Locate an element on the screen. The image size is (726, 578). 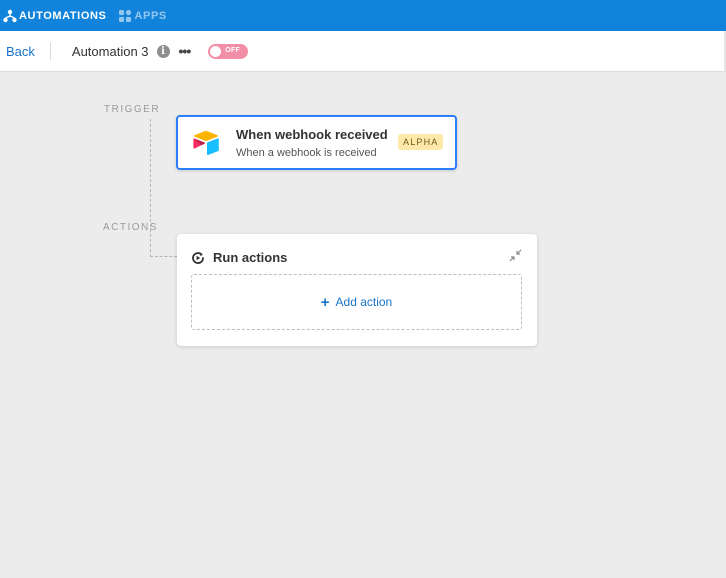
add-action-button: + Add action is located at coordinates (356, 302).